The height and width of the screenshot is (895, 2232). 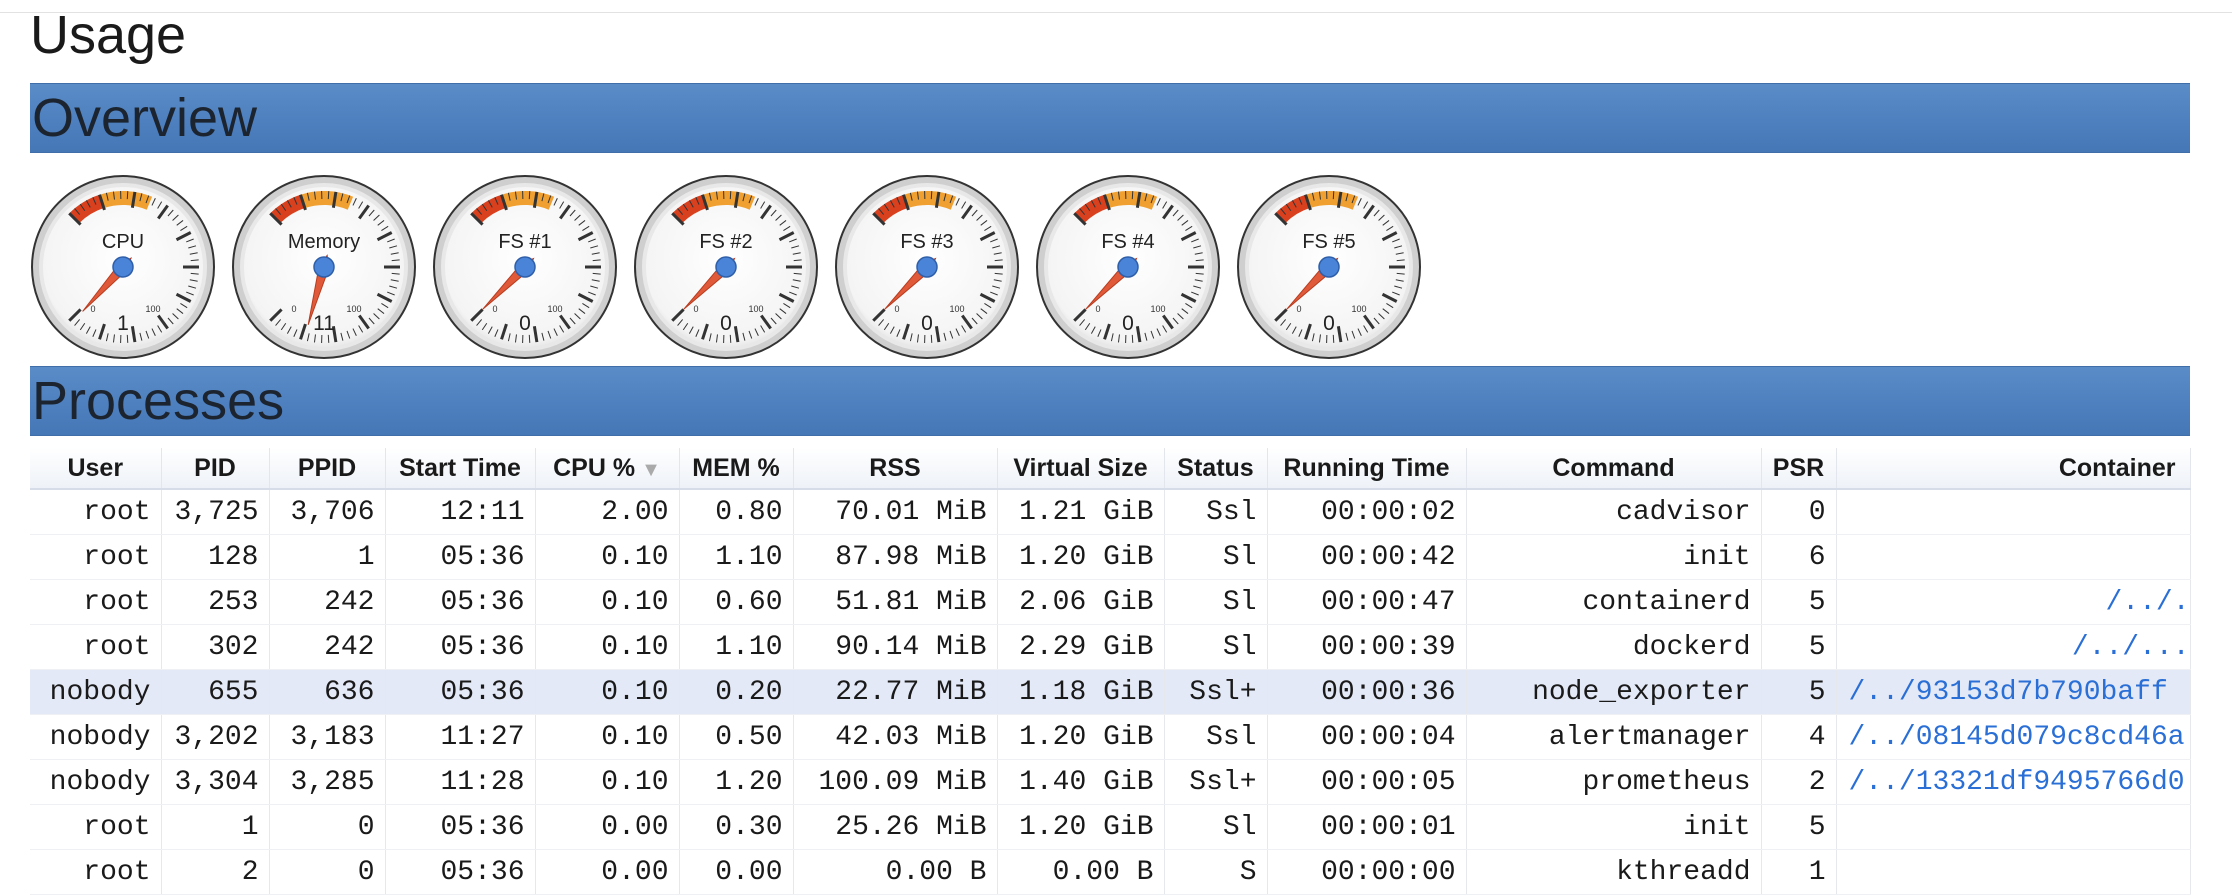 What do you see at coordinates (1080, 512) in the screenshot?
I see `cell-virtual-size: 1.21 GiB` at bounding box center [1080, 512].